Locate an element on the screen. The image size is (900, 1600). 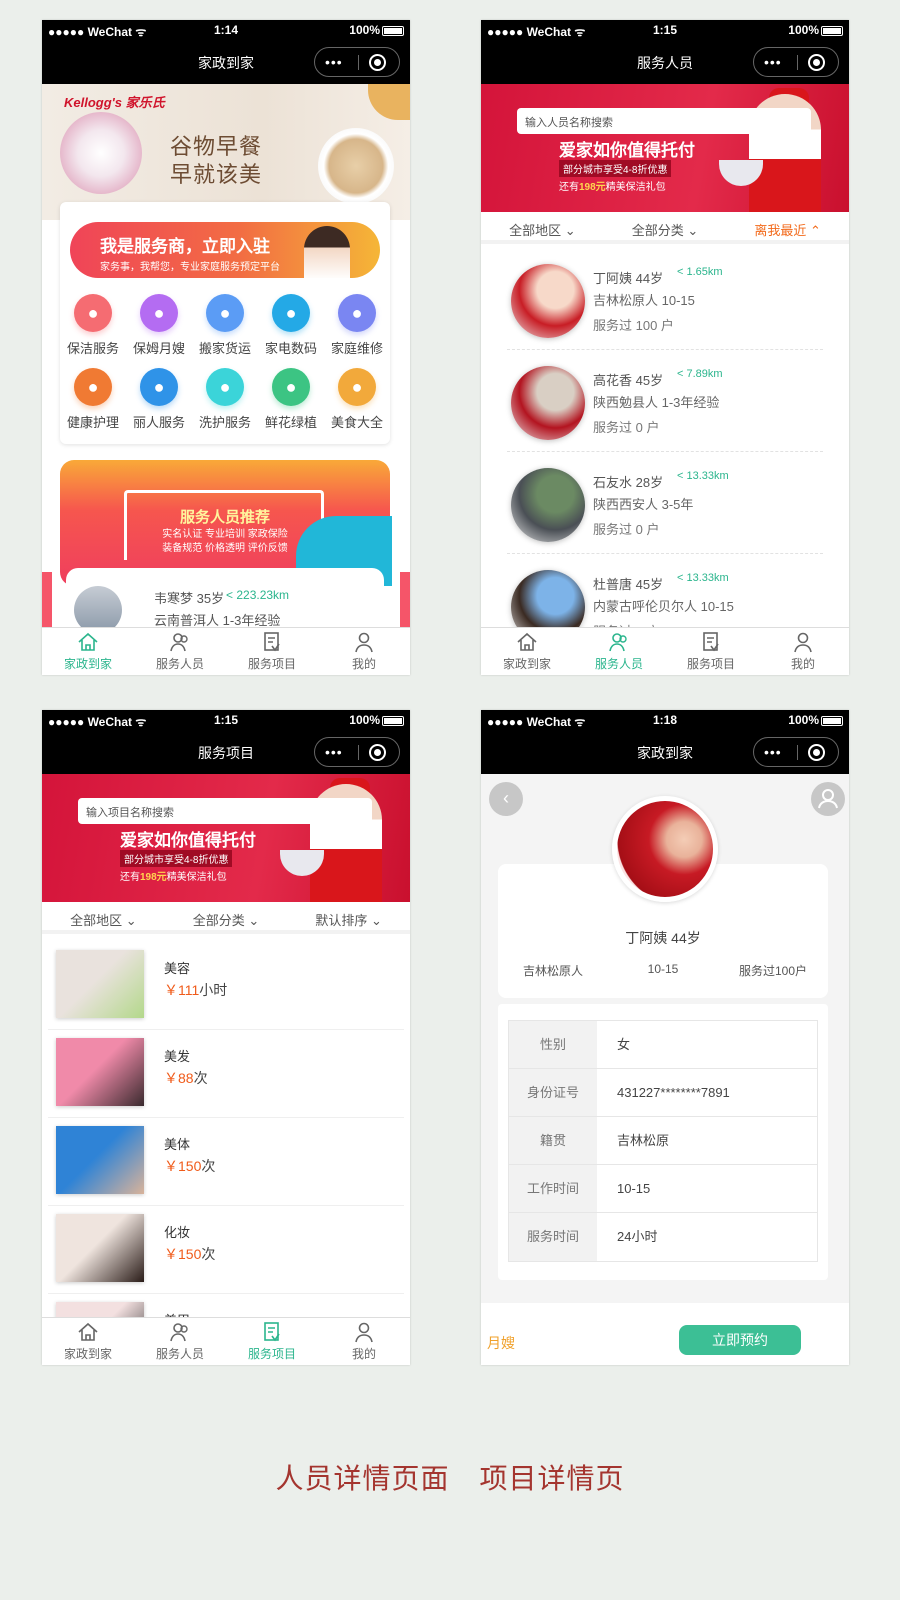
page-caption: 人员详情页面 项目详情页 is located at coordinates (450, 1477).